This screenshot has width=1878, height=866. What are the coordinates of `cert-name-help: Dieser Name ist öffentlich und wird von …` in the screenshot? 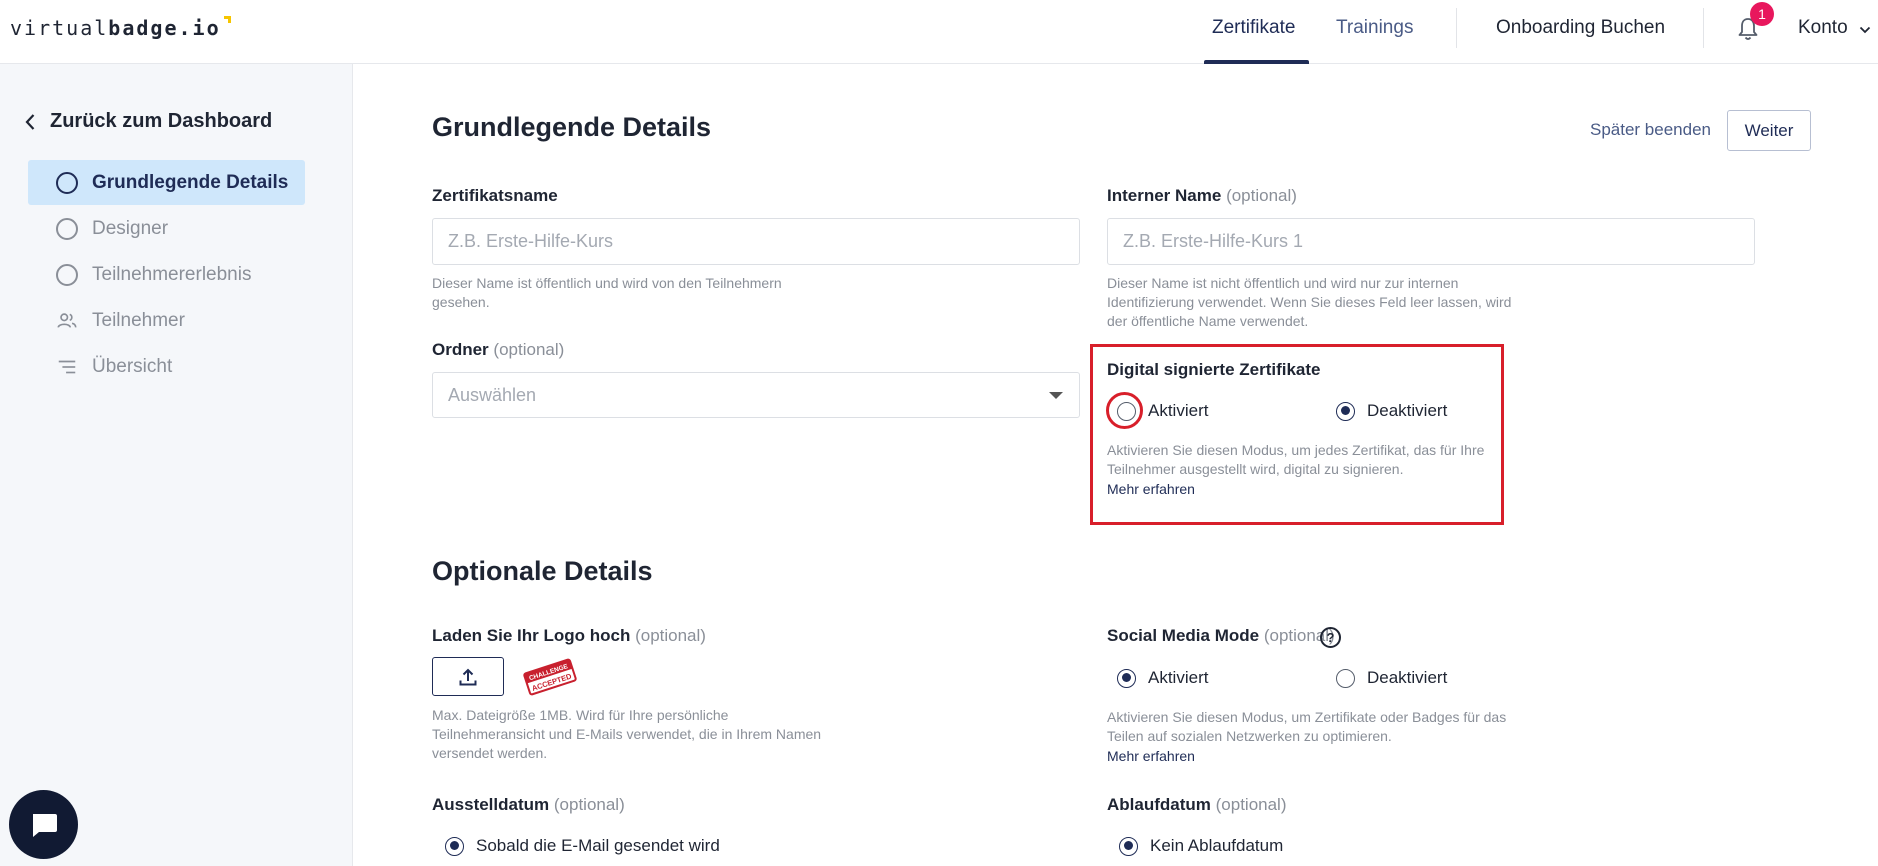 It's located at (607, 293).